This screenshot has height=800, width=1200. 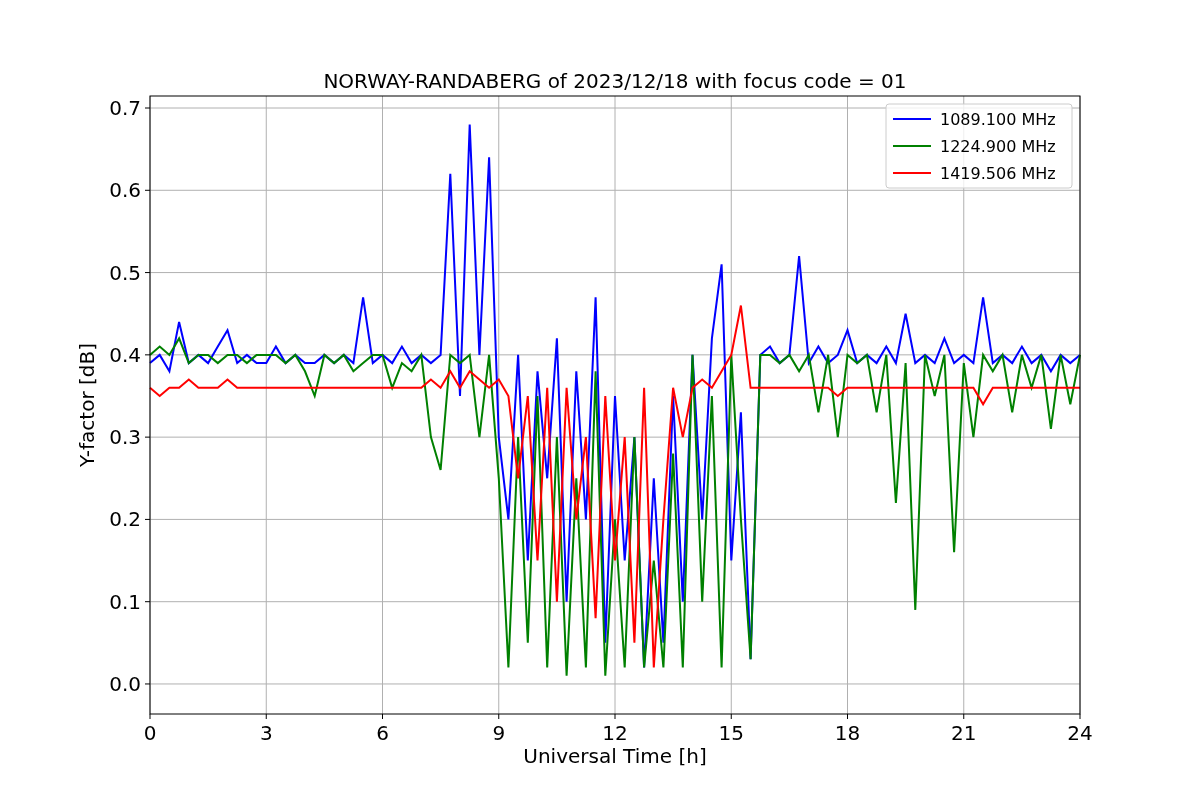 What do you see at coordinates (125, 272) in the screenshot?
I see `tick-label: 0.5` at bounding box center [125, 272].